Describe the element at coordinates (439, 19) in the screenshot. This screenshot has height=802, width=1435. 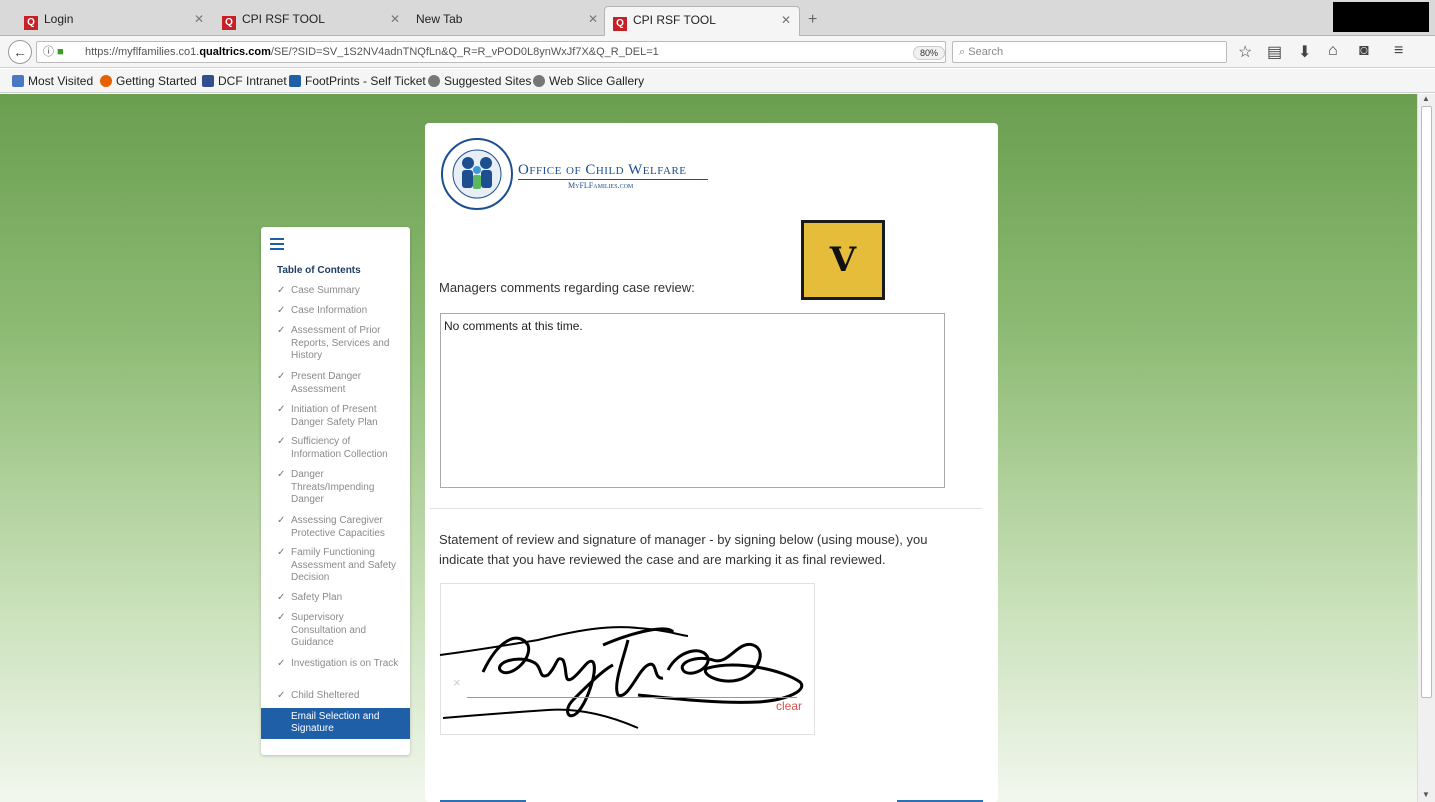
I see `tab-label: New Tab` at that location.